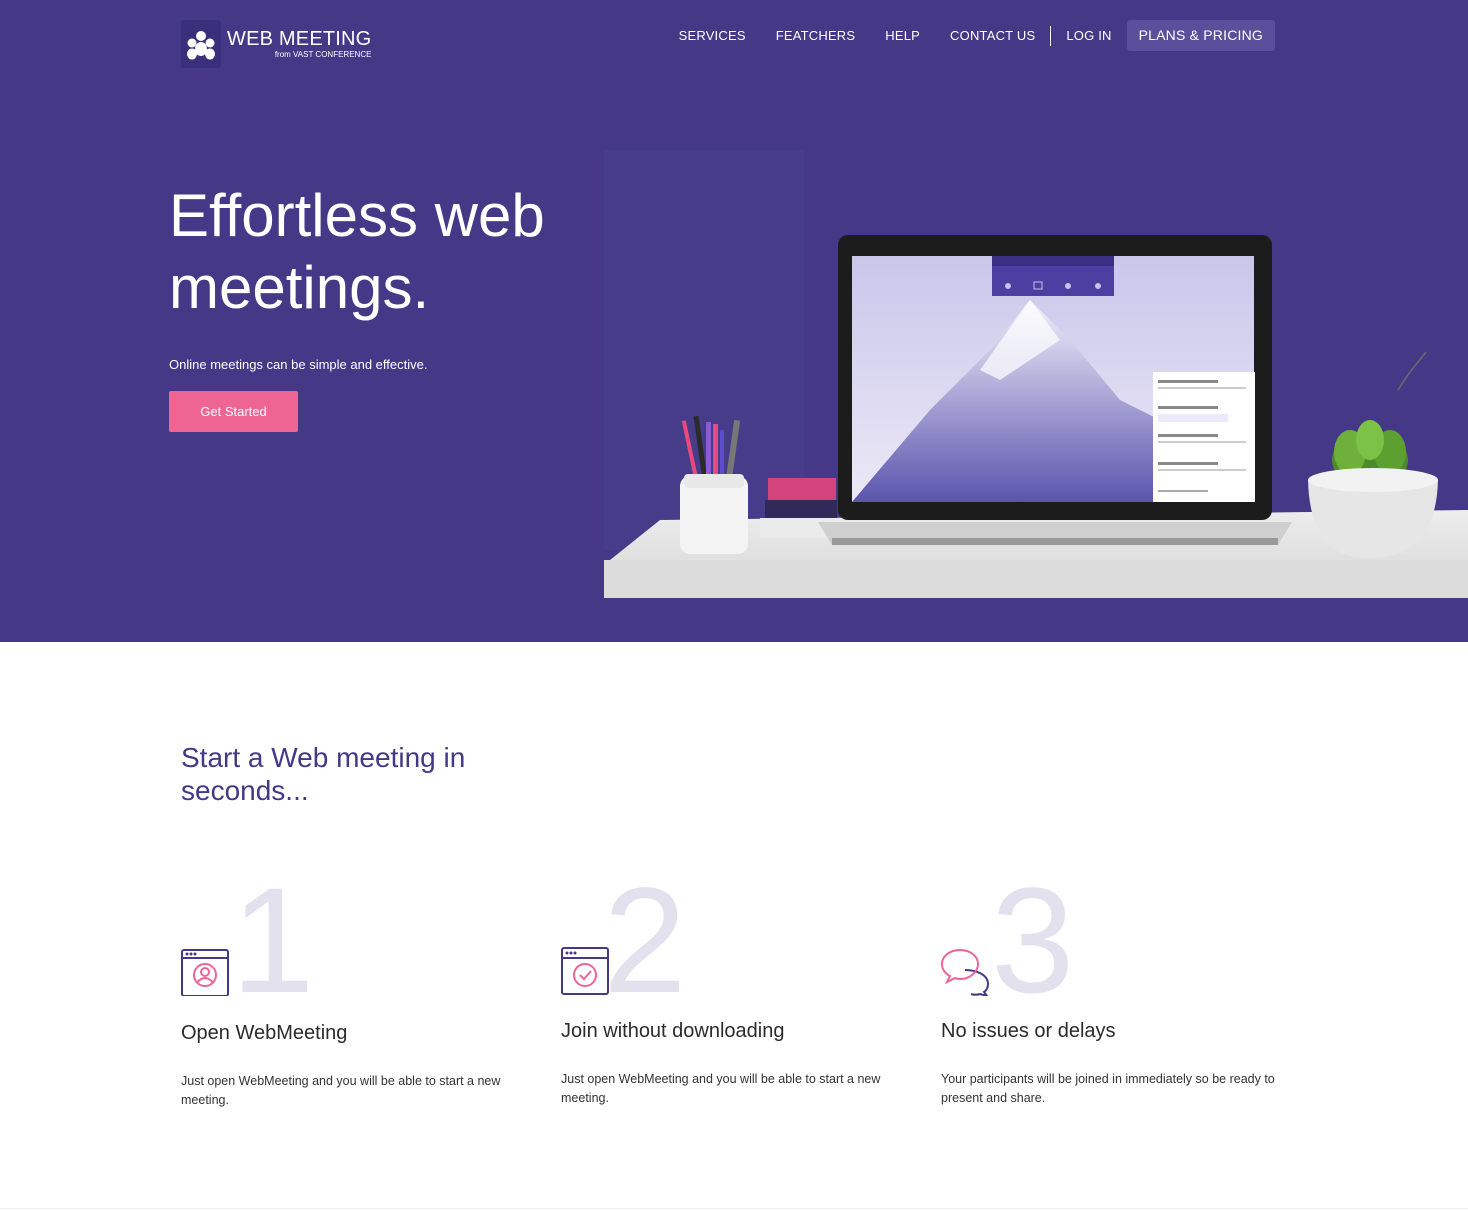 This screenshot has width=1468, height=1210. What do you see at coordinates (205, 972) in the screenshot?
I see `browser-user-icon` at bounding box center [205, 972].